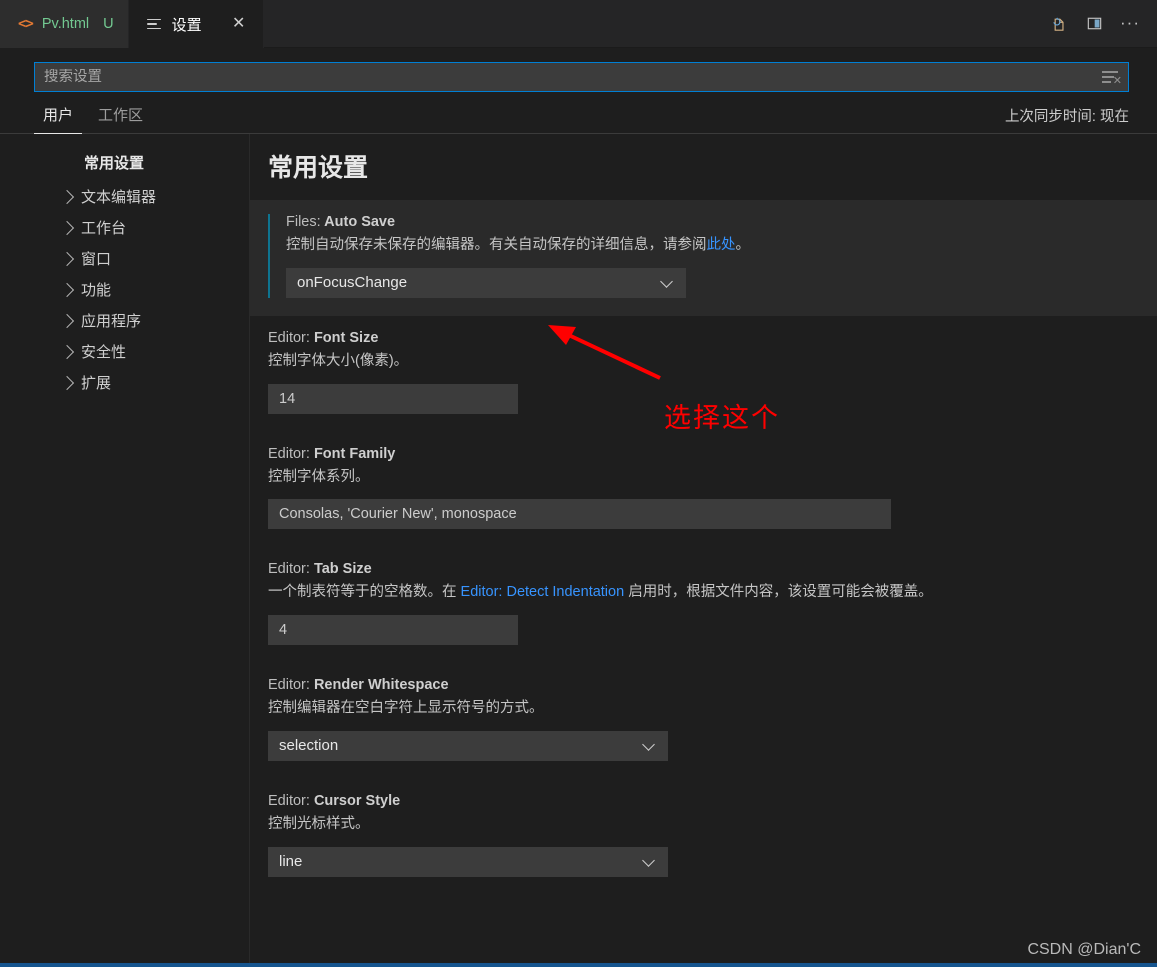 Image resolution: width=1157 pixels, height=967 pixels. I want to click on setting-description: 控制自动保存未保存的编辑器。有关自动保存的详细信息，请参阅此处。, so click(701, 246).